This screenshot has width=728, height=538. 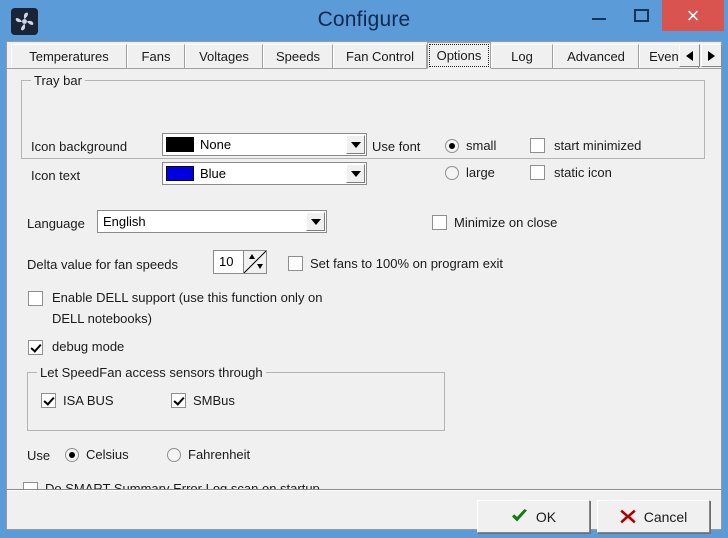 I want to click on tab-label: Temperatures, so click(x=69, y=56).